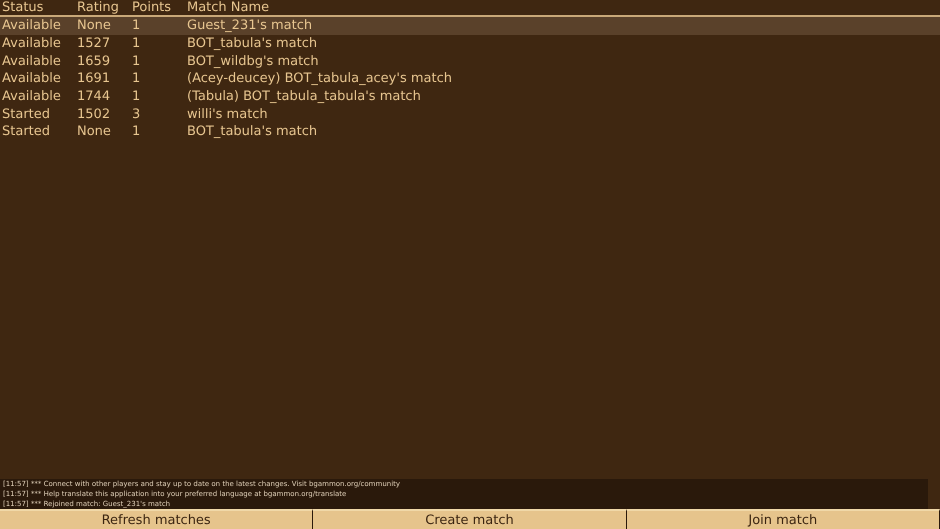 The image size is (940, 529). I want to click on action-button: Refresh matches, so click(157, 519).